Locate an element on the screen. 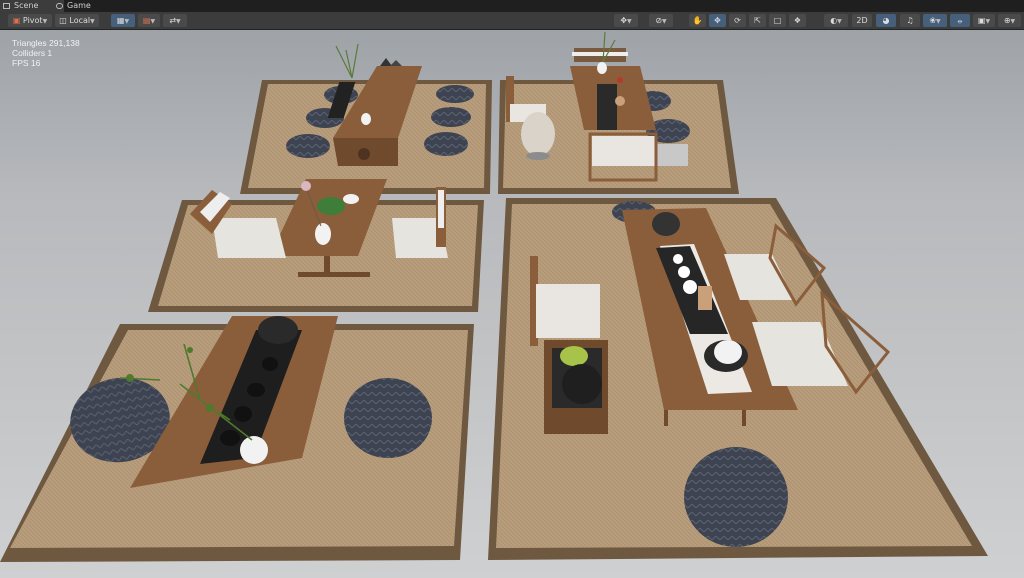 The height and width of the screenshot is (578, 1024). window-tab-bar: Scene Game is located at coordinates (512, 6).